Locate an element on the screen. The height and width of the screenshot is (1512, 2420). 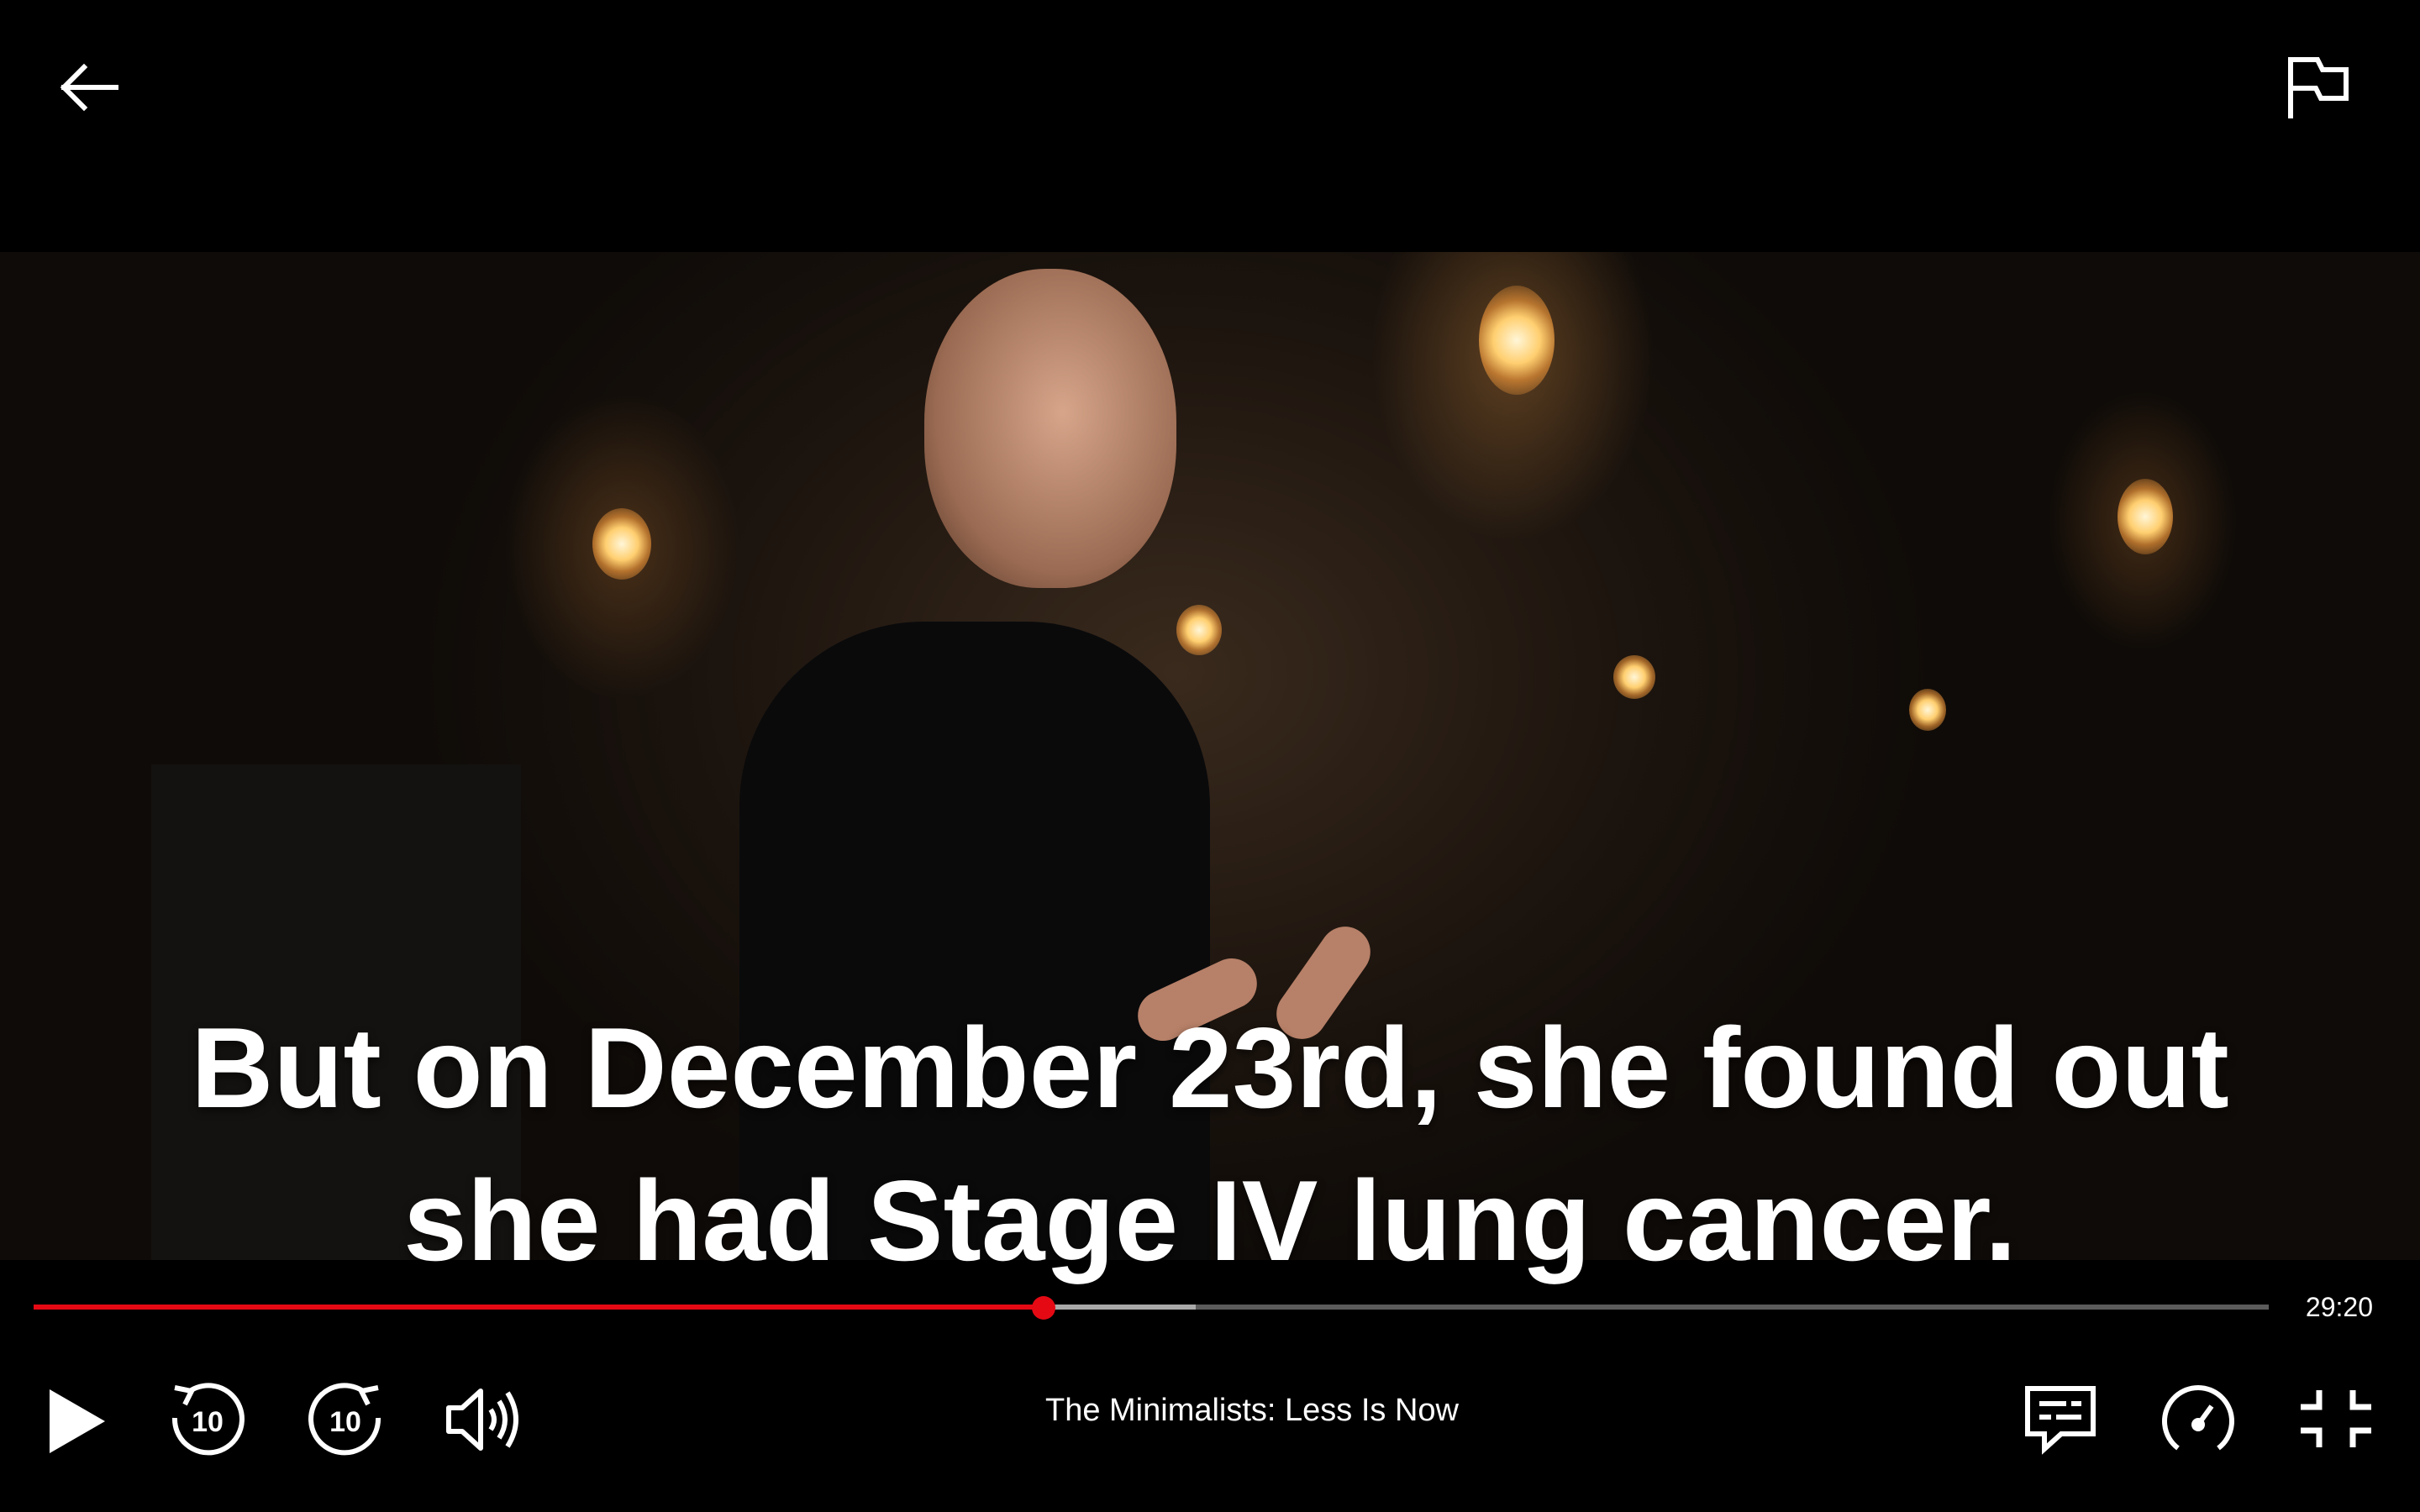
playback-speed-icon is located at coordinates (2198, 1418).